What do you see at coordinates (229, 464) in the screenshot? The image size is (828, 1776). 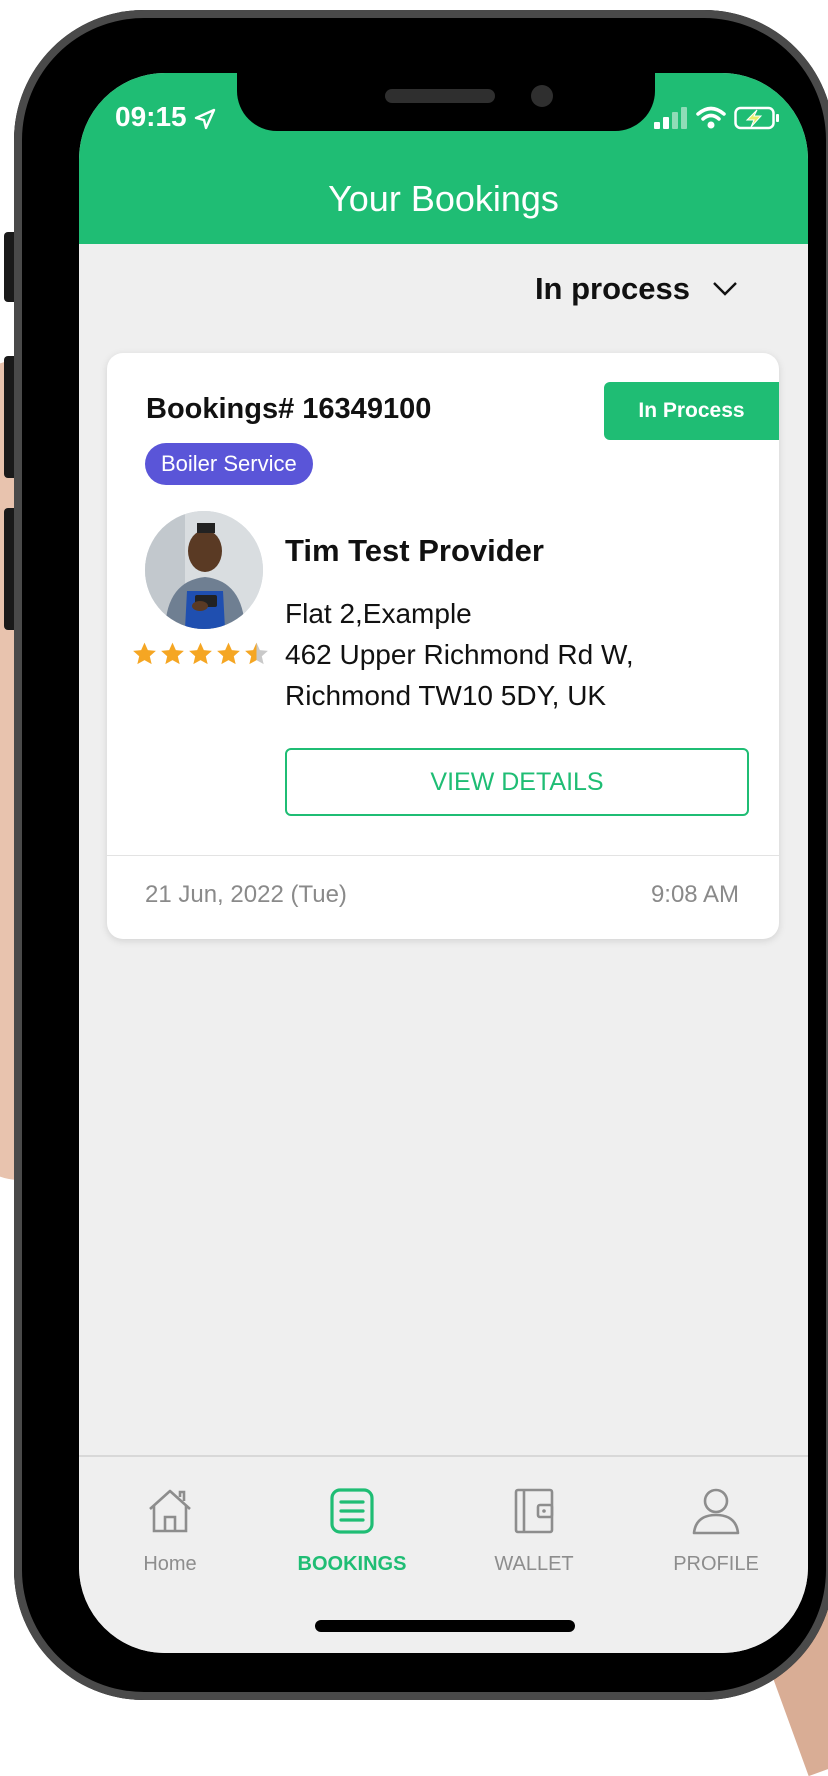 I see `service-tag: Boiler Service` at bounding box center [229, 464].